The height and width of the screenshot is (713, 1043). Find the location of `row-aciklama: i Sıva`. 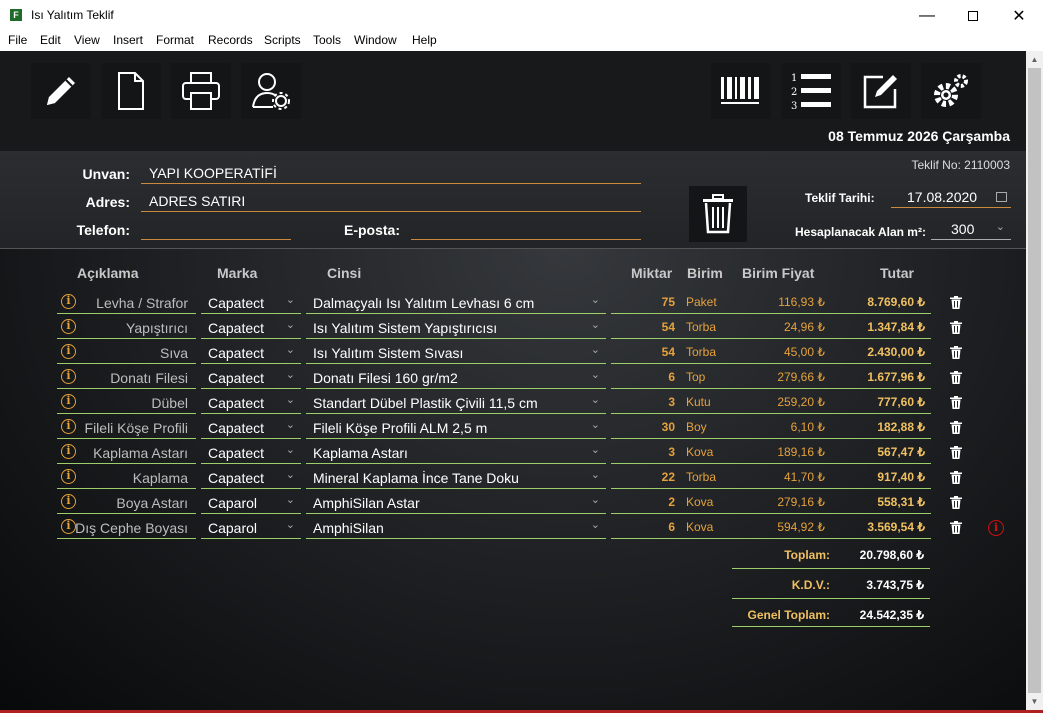

row-aciklama: i Sıva is located at coordinates (126, 352).